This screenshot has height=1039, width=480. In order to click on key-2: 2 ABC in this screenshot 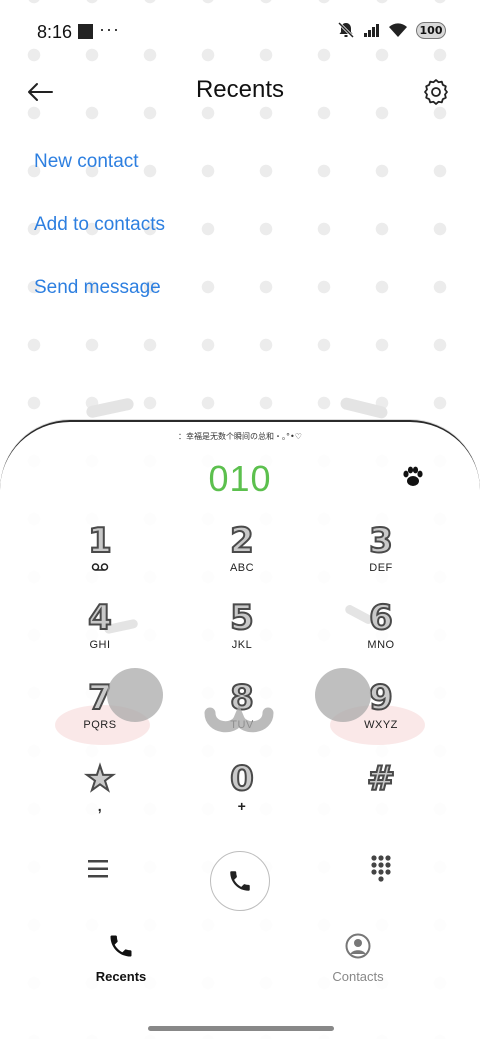, I will do `click(242, 556)`.